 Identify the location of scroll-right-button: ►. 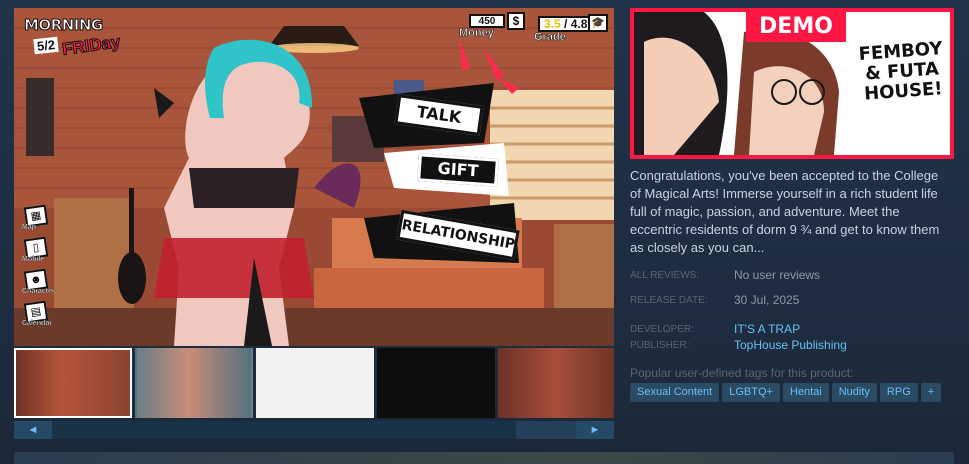
(595, 430).